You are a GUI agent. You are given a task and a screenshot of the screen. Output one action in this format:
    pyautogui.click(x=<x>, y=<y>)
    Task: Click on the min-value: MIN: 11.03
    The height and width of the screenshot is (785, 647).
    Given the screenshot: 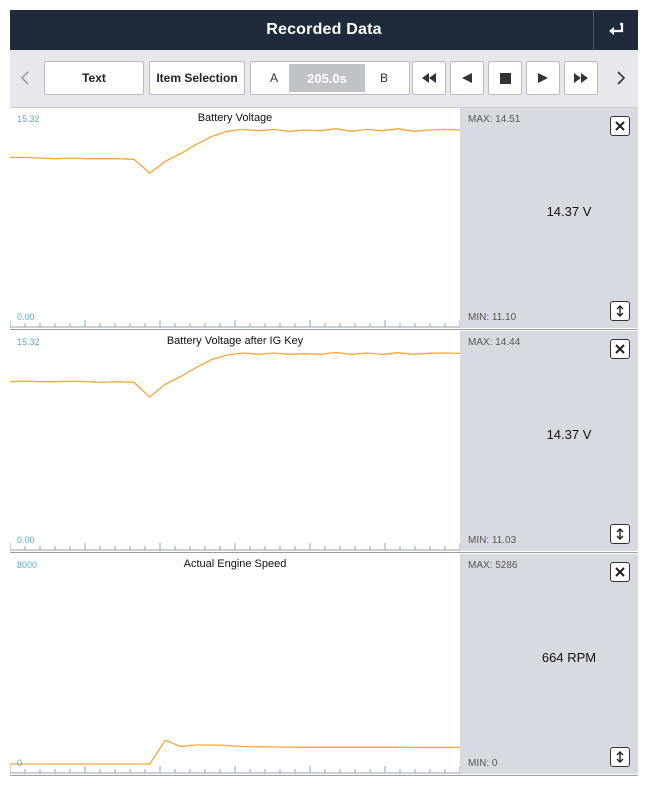 What is the action you would take?
    pyautogui.click(x=492, y=540)
    